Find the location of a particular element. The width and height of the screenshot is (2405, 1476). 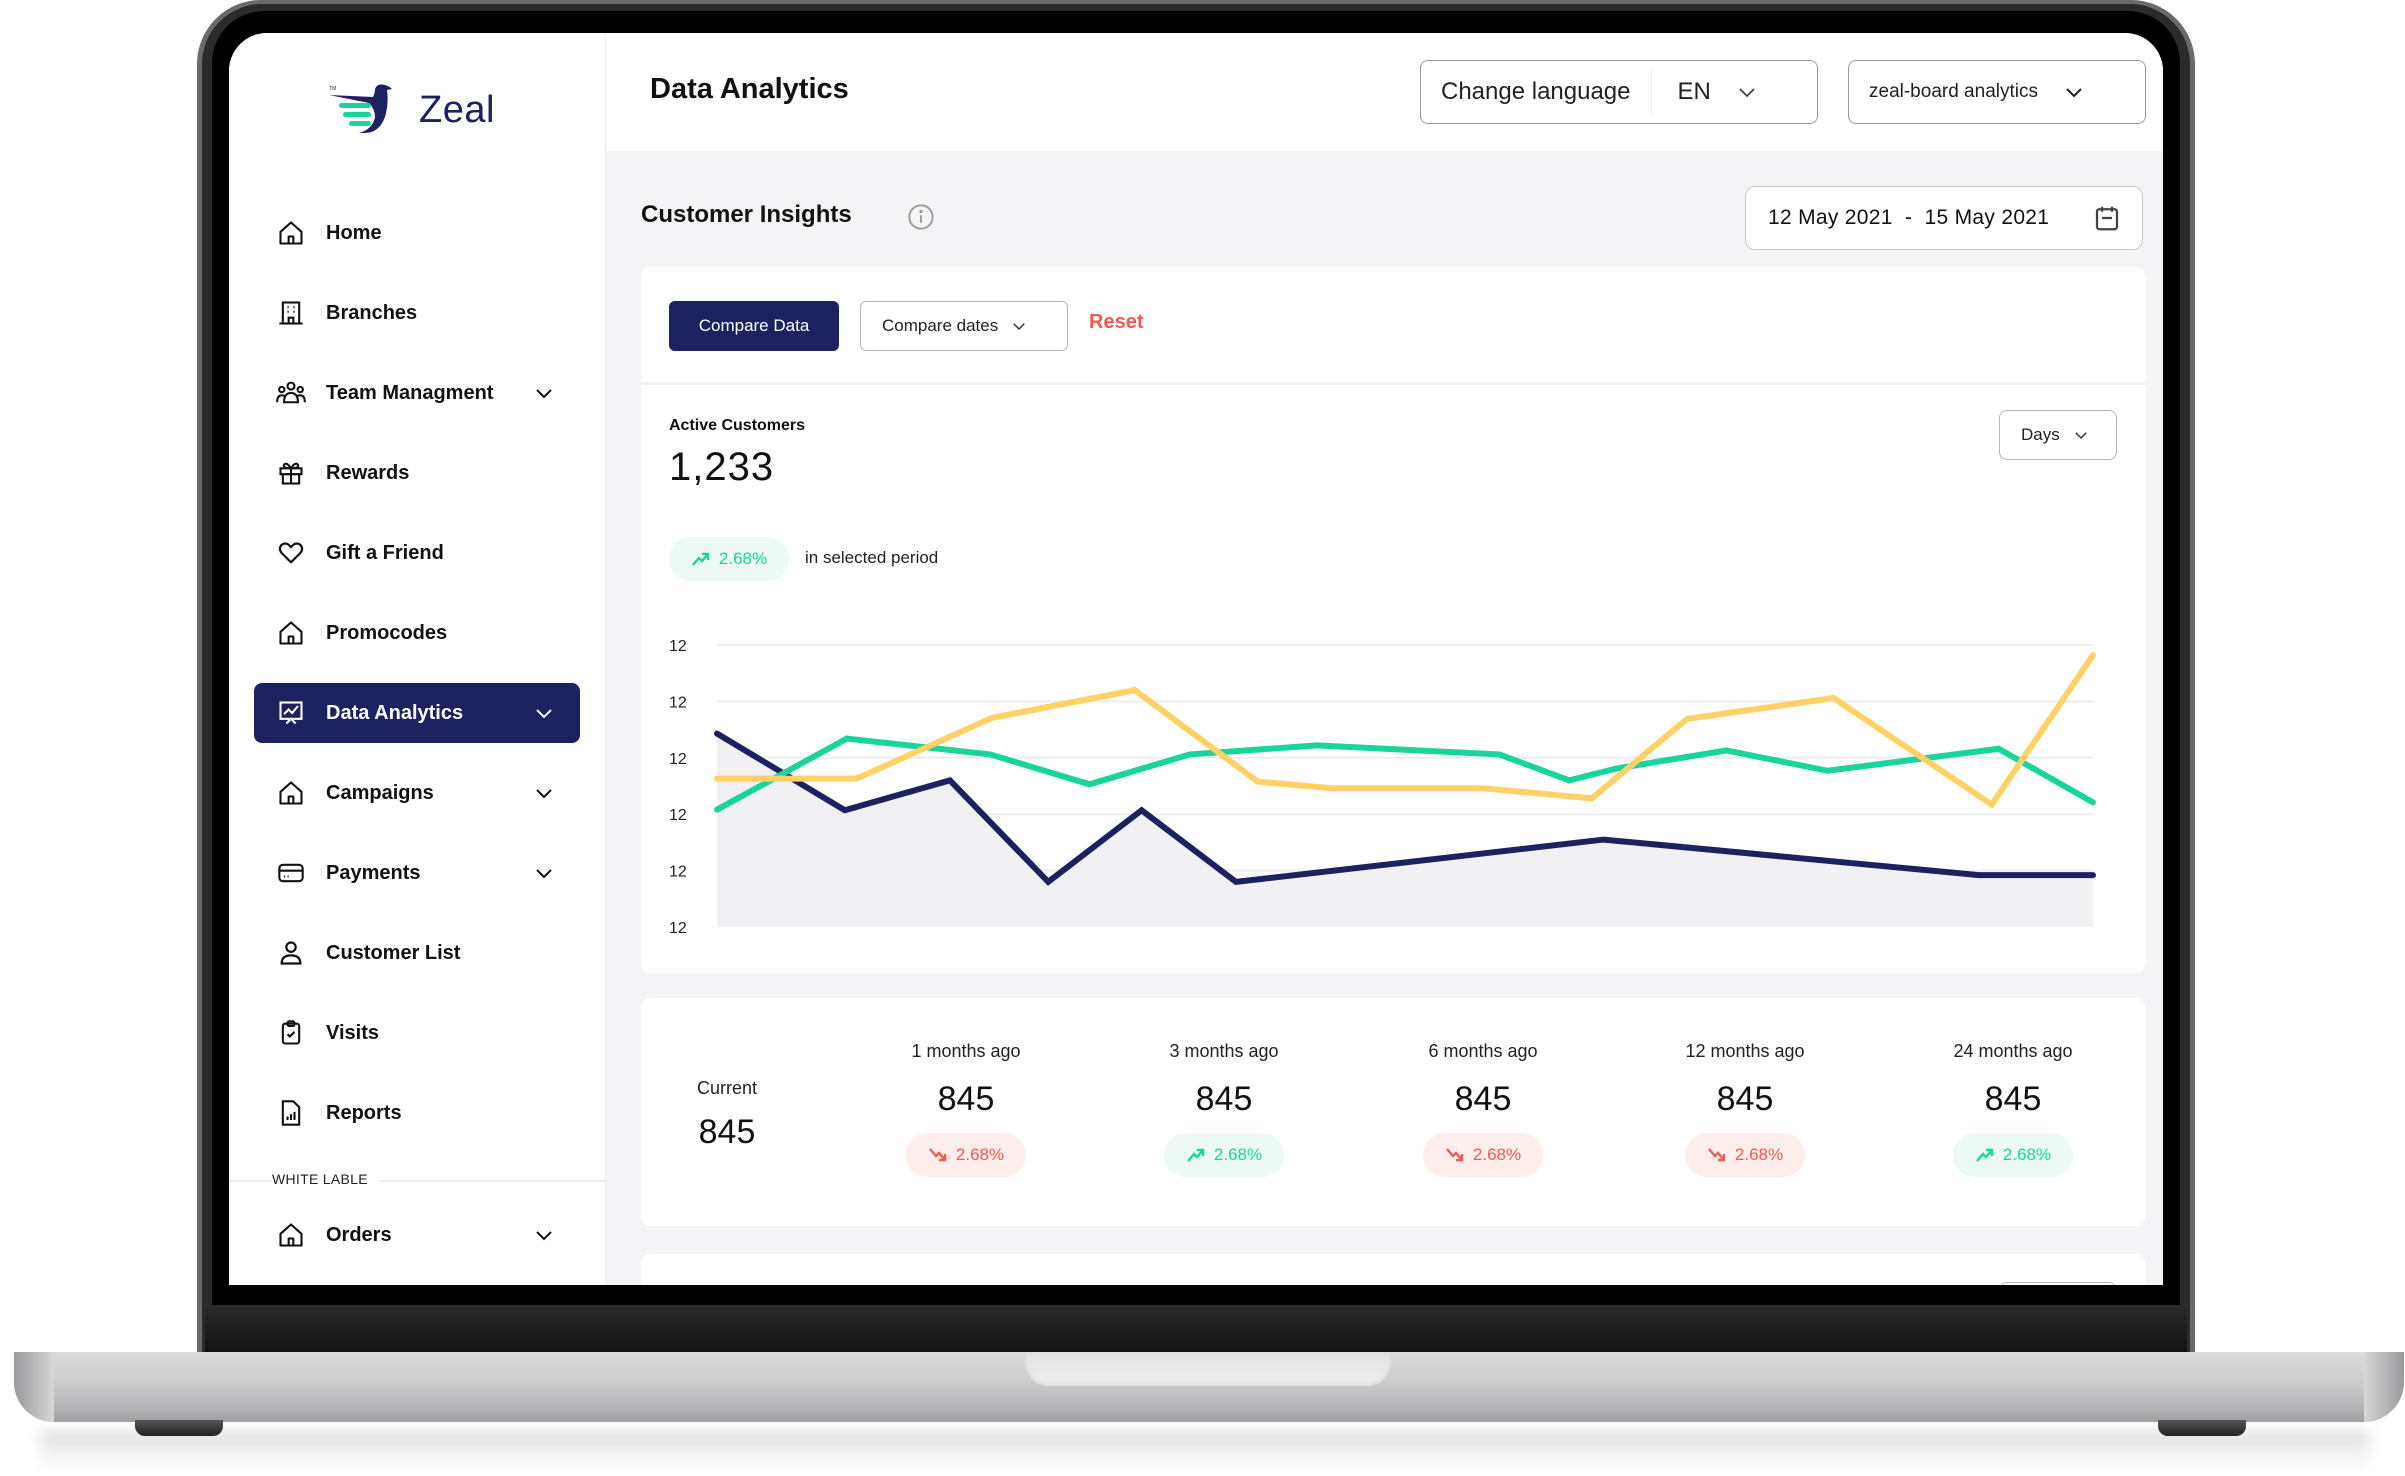

card-dropdown is located at coordinates (2058, 1283).